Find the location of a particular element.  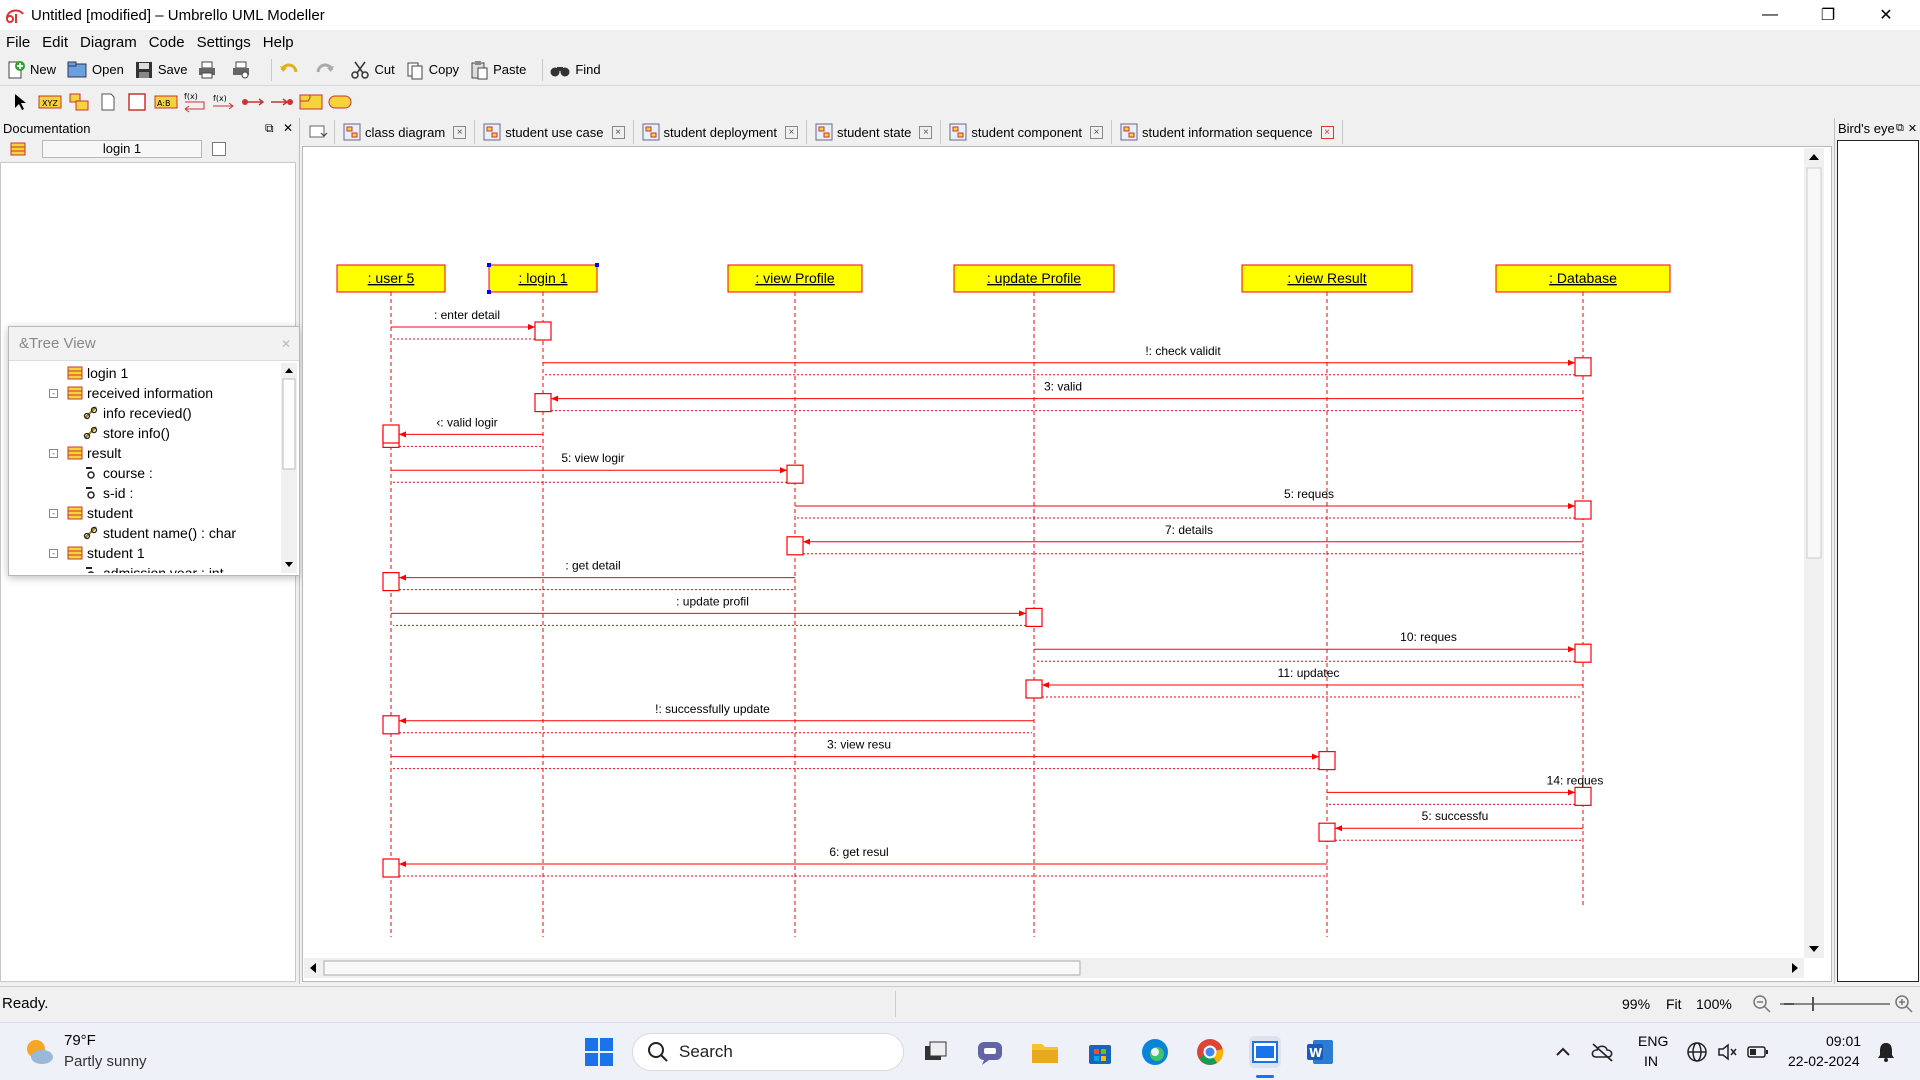

clock-time: 09:01 is located at coordinates (1843, 1041).